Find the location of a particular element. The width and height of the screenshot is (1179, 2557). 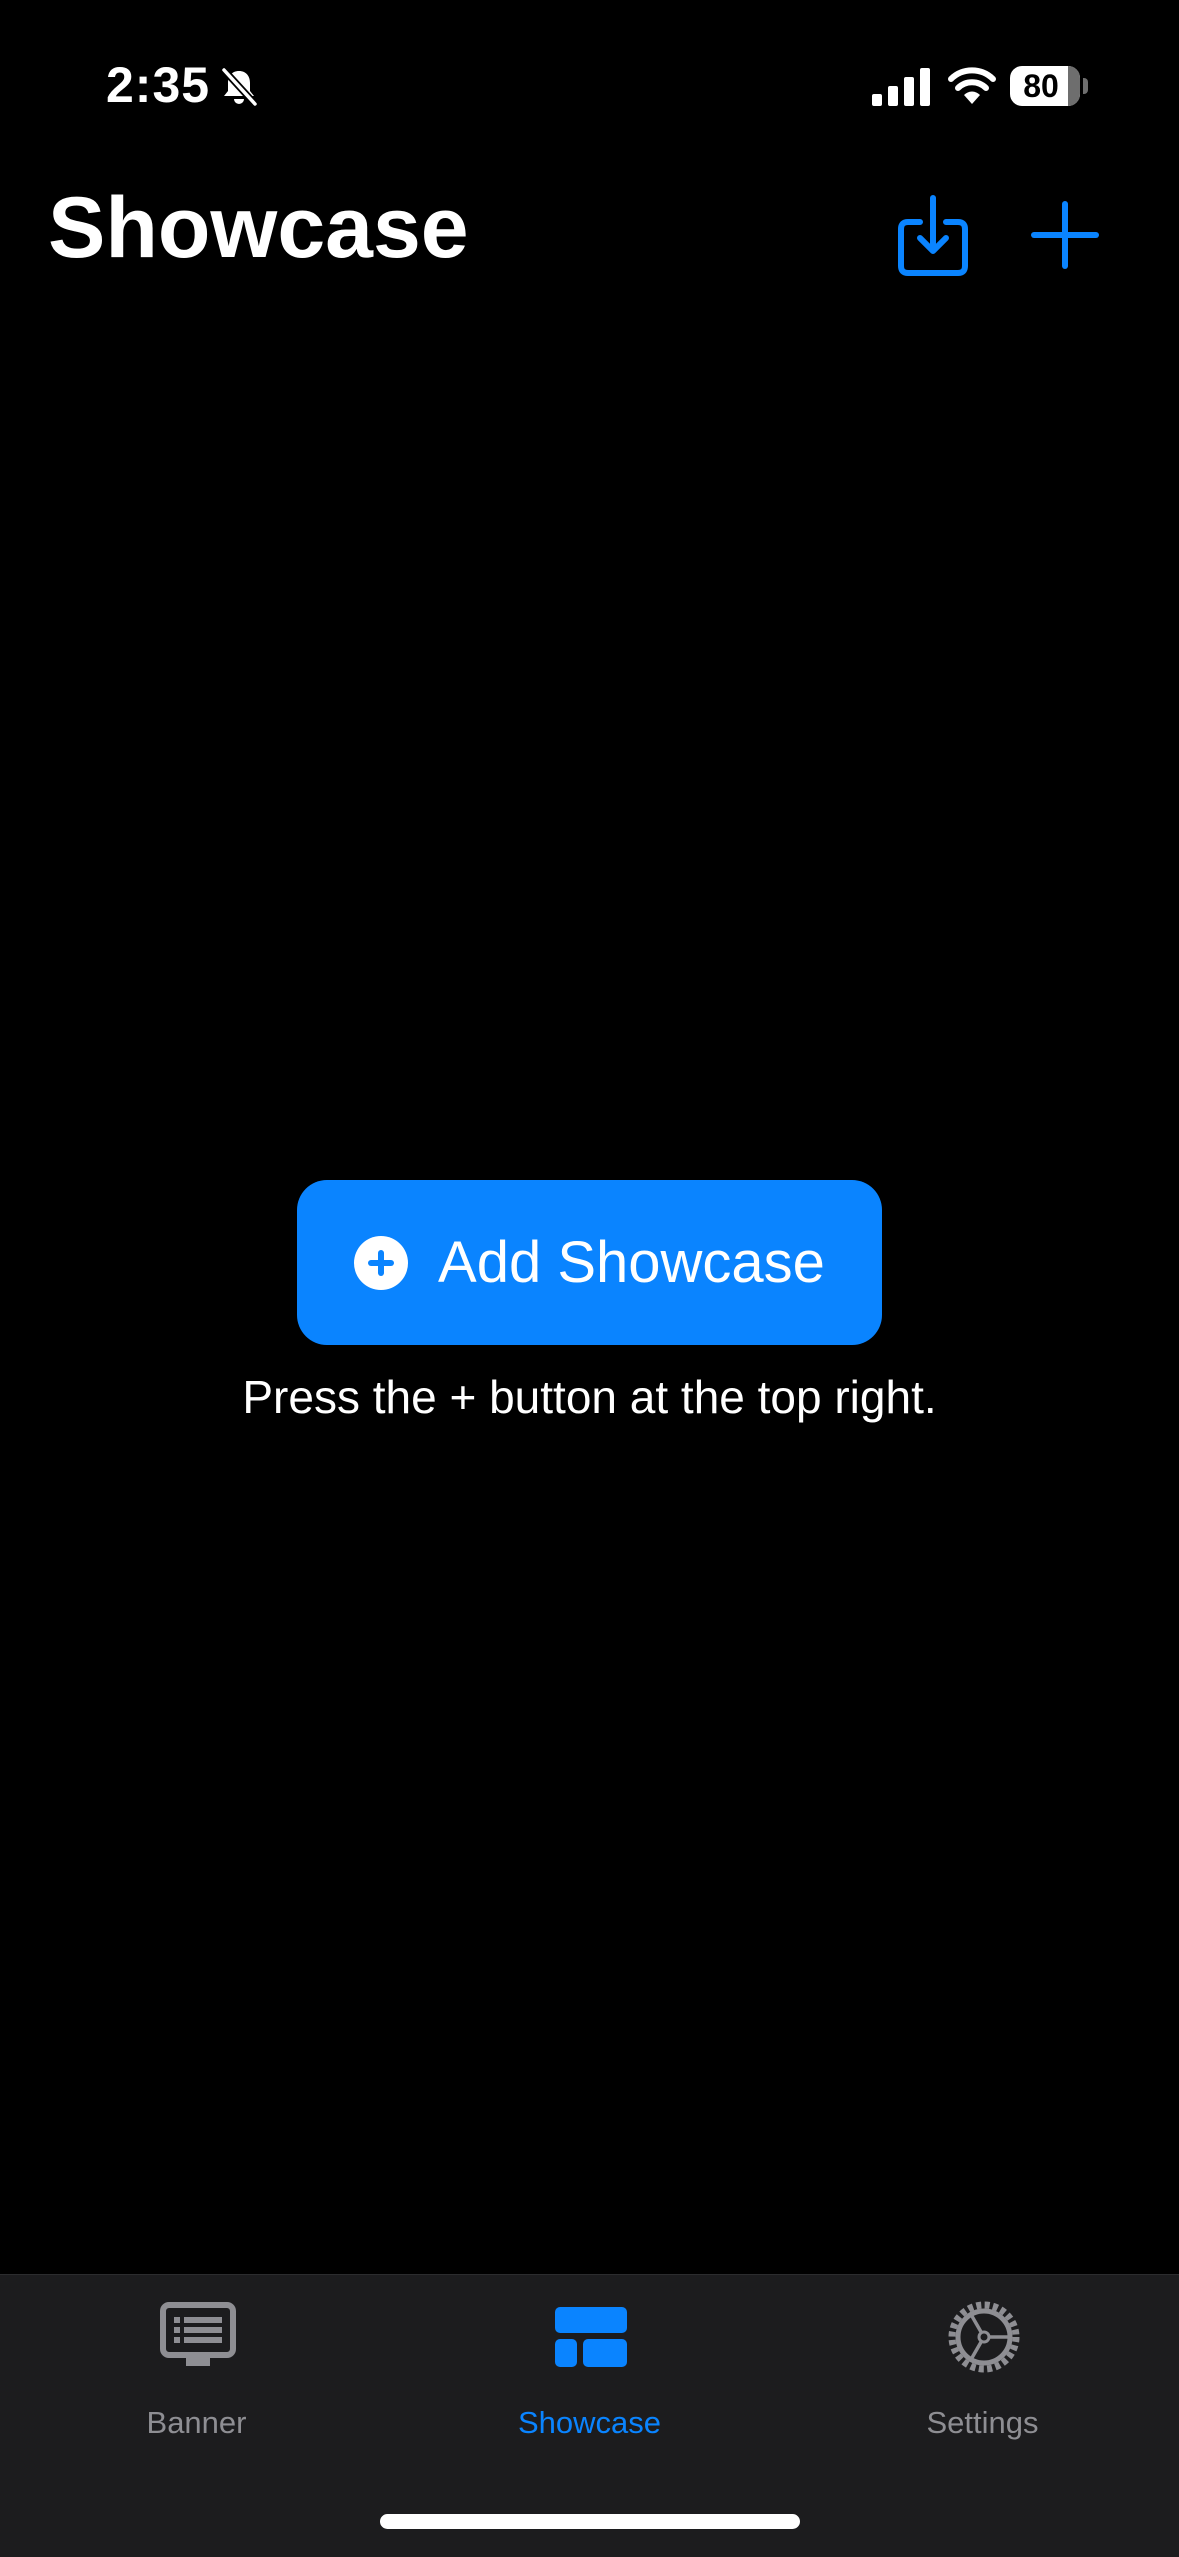

tab-banner: Banner is located at coordinates (196, 2365).